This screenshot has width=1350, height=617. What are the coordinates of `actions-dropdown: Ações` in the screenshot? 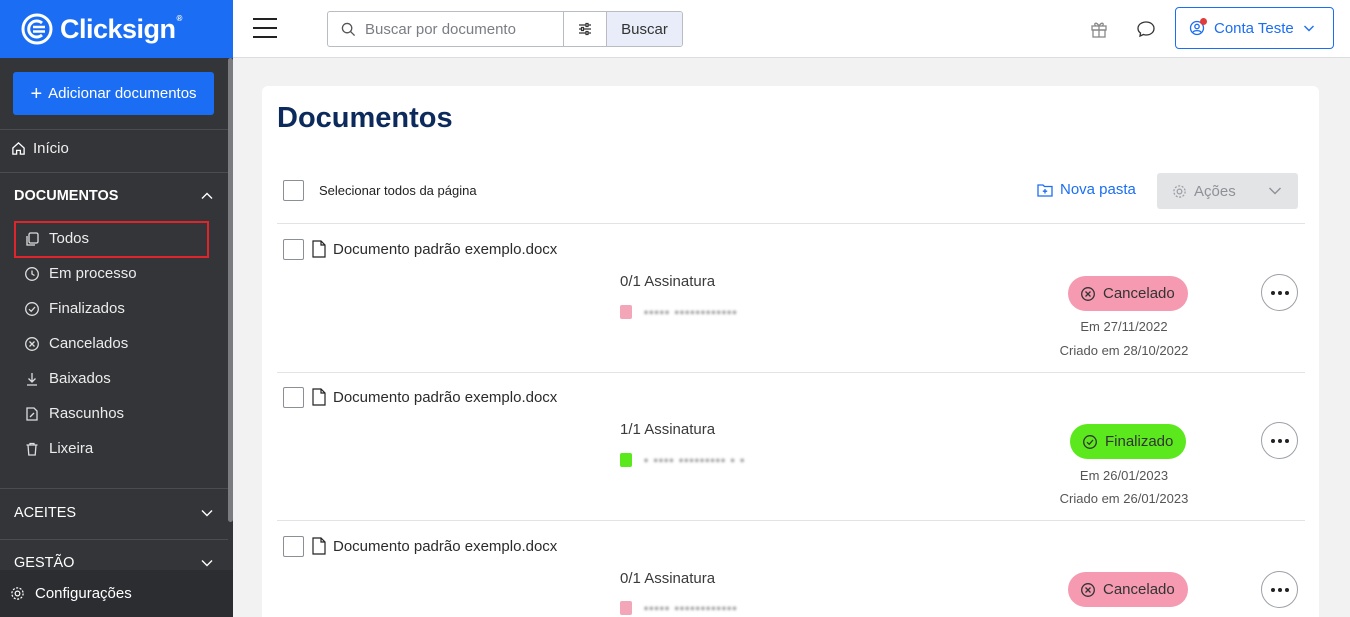 It's located at (1227, 191).